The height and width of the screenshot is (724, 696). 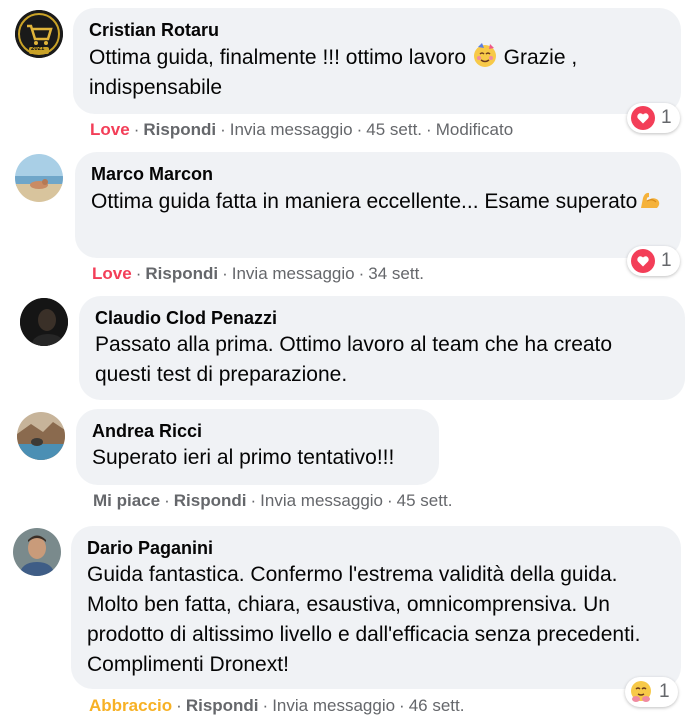 I want to click on flexed-biceps-emoji-icon, so click(x=650, y=200).